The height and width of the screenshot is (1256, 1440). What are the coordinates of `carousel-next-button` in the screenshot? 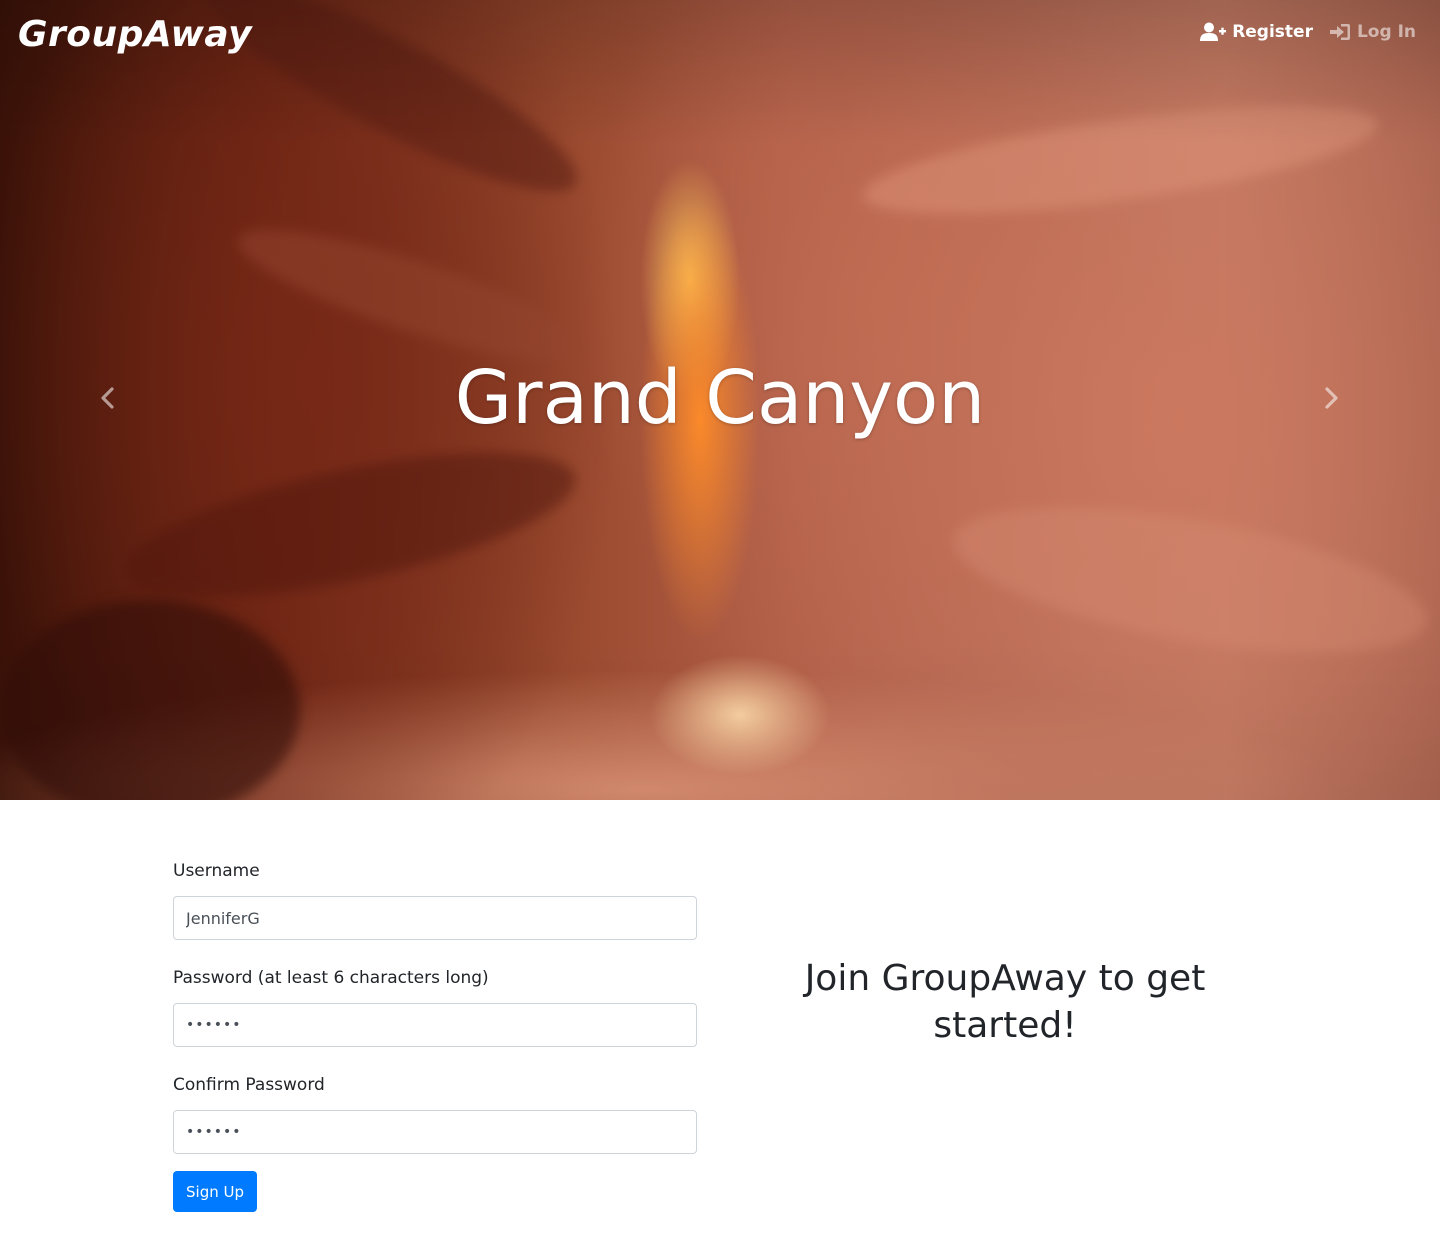 It's located at (1331, 400).